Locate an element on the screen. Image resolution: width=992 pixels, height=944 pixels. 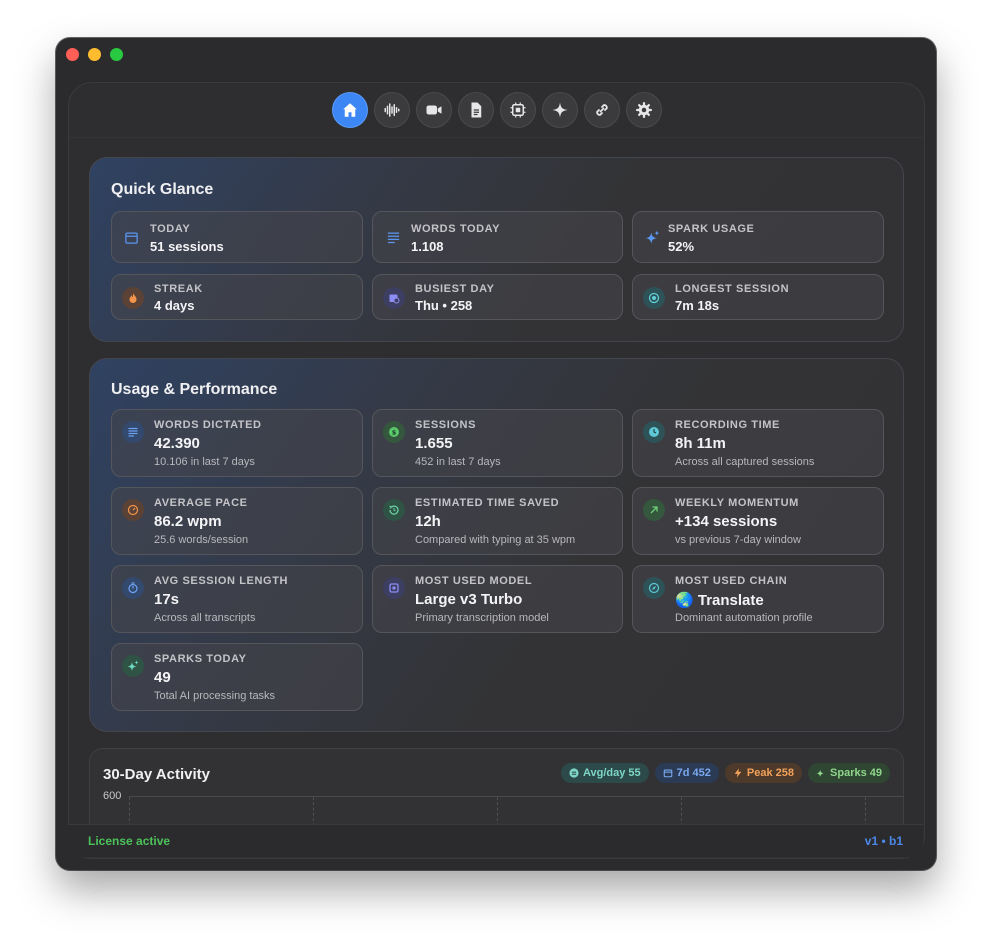
stat-label: AVERAGE PACE is located at coordinates (201, 503).